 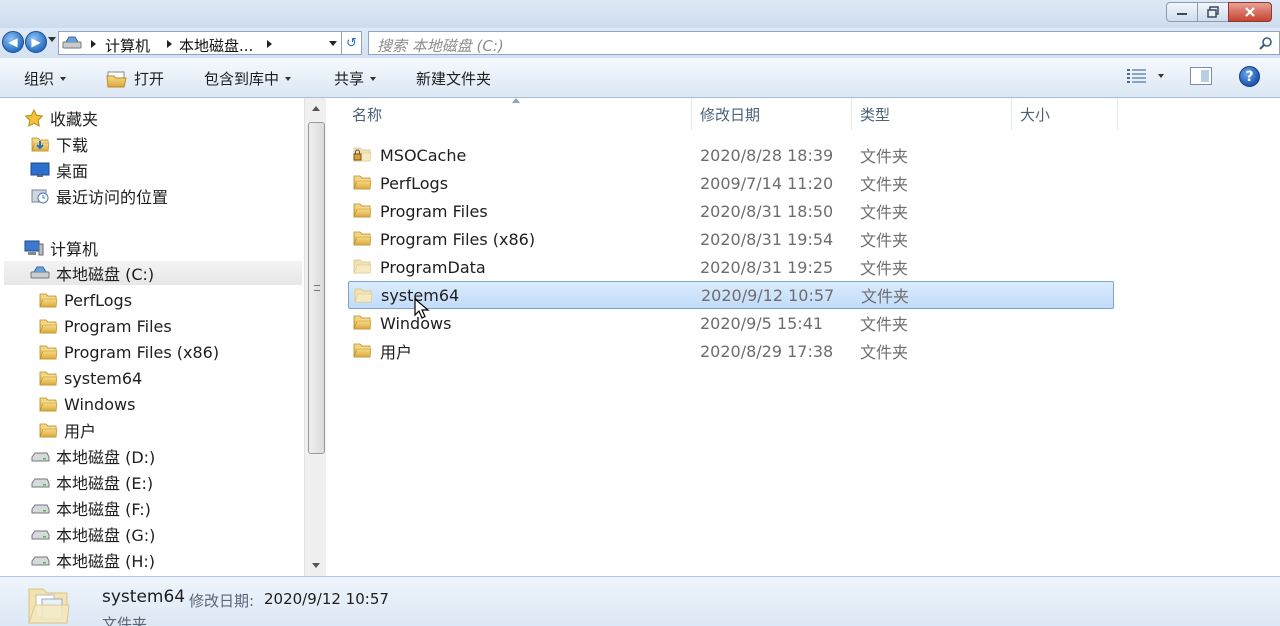 I want to click on nav-drive-g: 本地磁盘 (G:), so click(x=92, y=534).